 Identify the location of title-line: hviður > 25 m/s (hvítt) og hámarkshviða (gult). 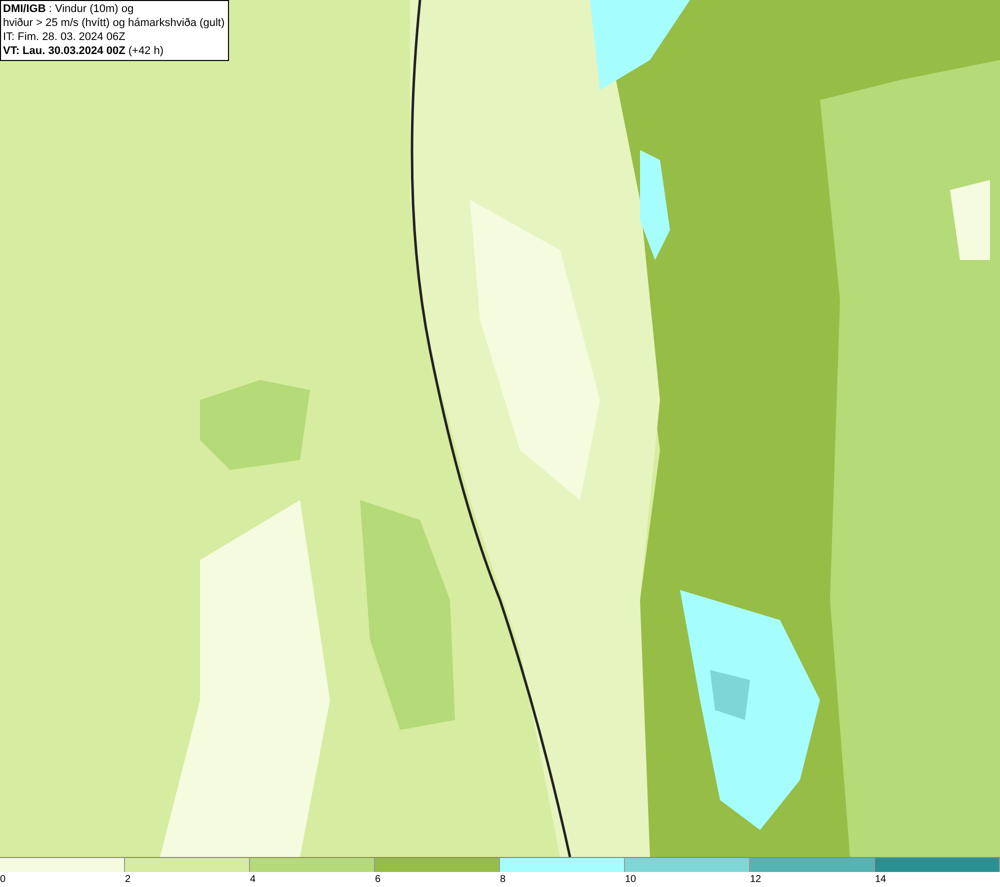
(114, 23).